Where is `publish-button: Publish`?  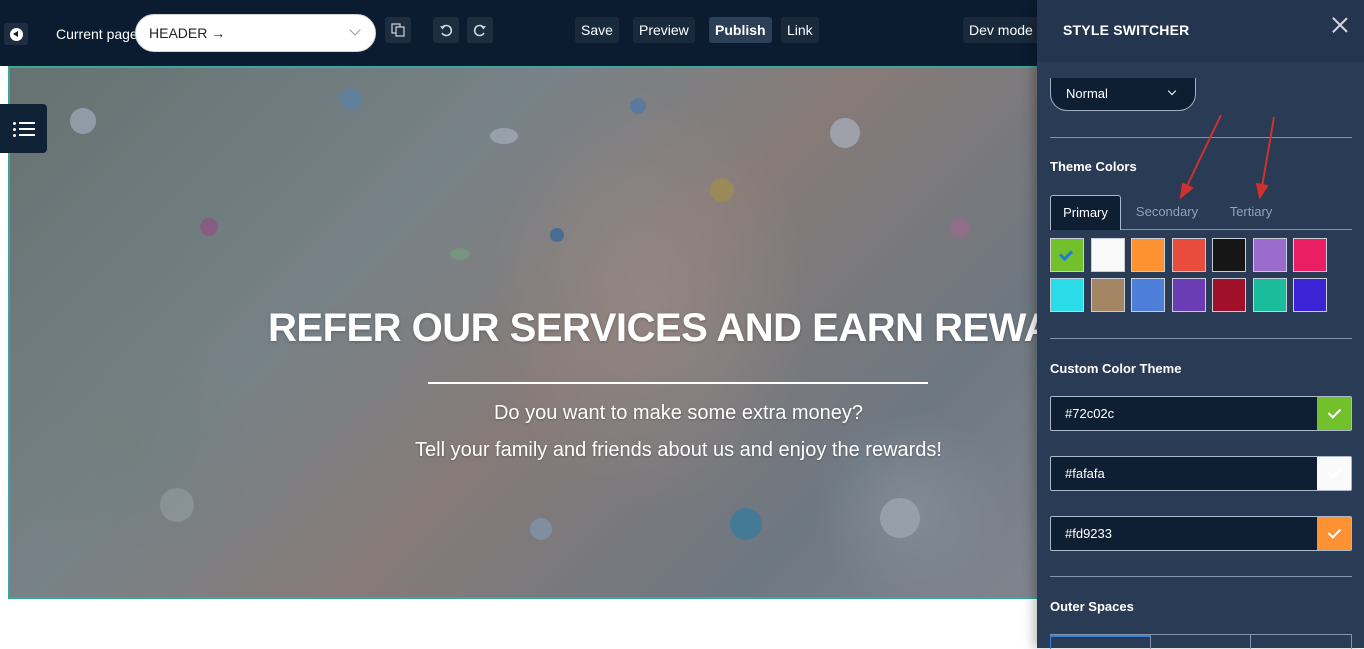
publish-button: Publish is located at coordinates (740, 30).